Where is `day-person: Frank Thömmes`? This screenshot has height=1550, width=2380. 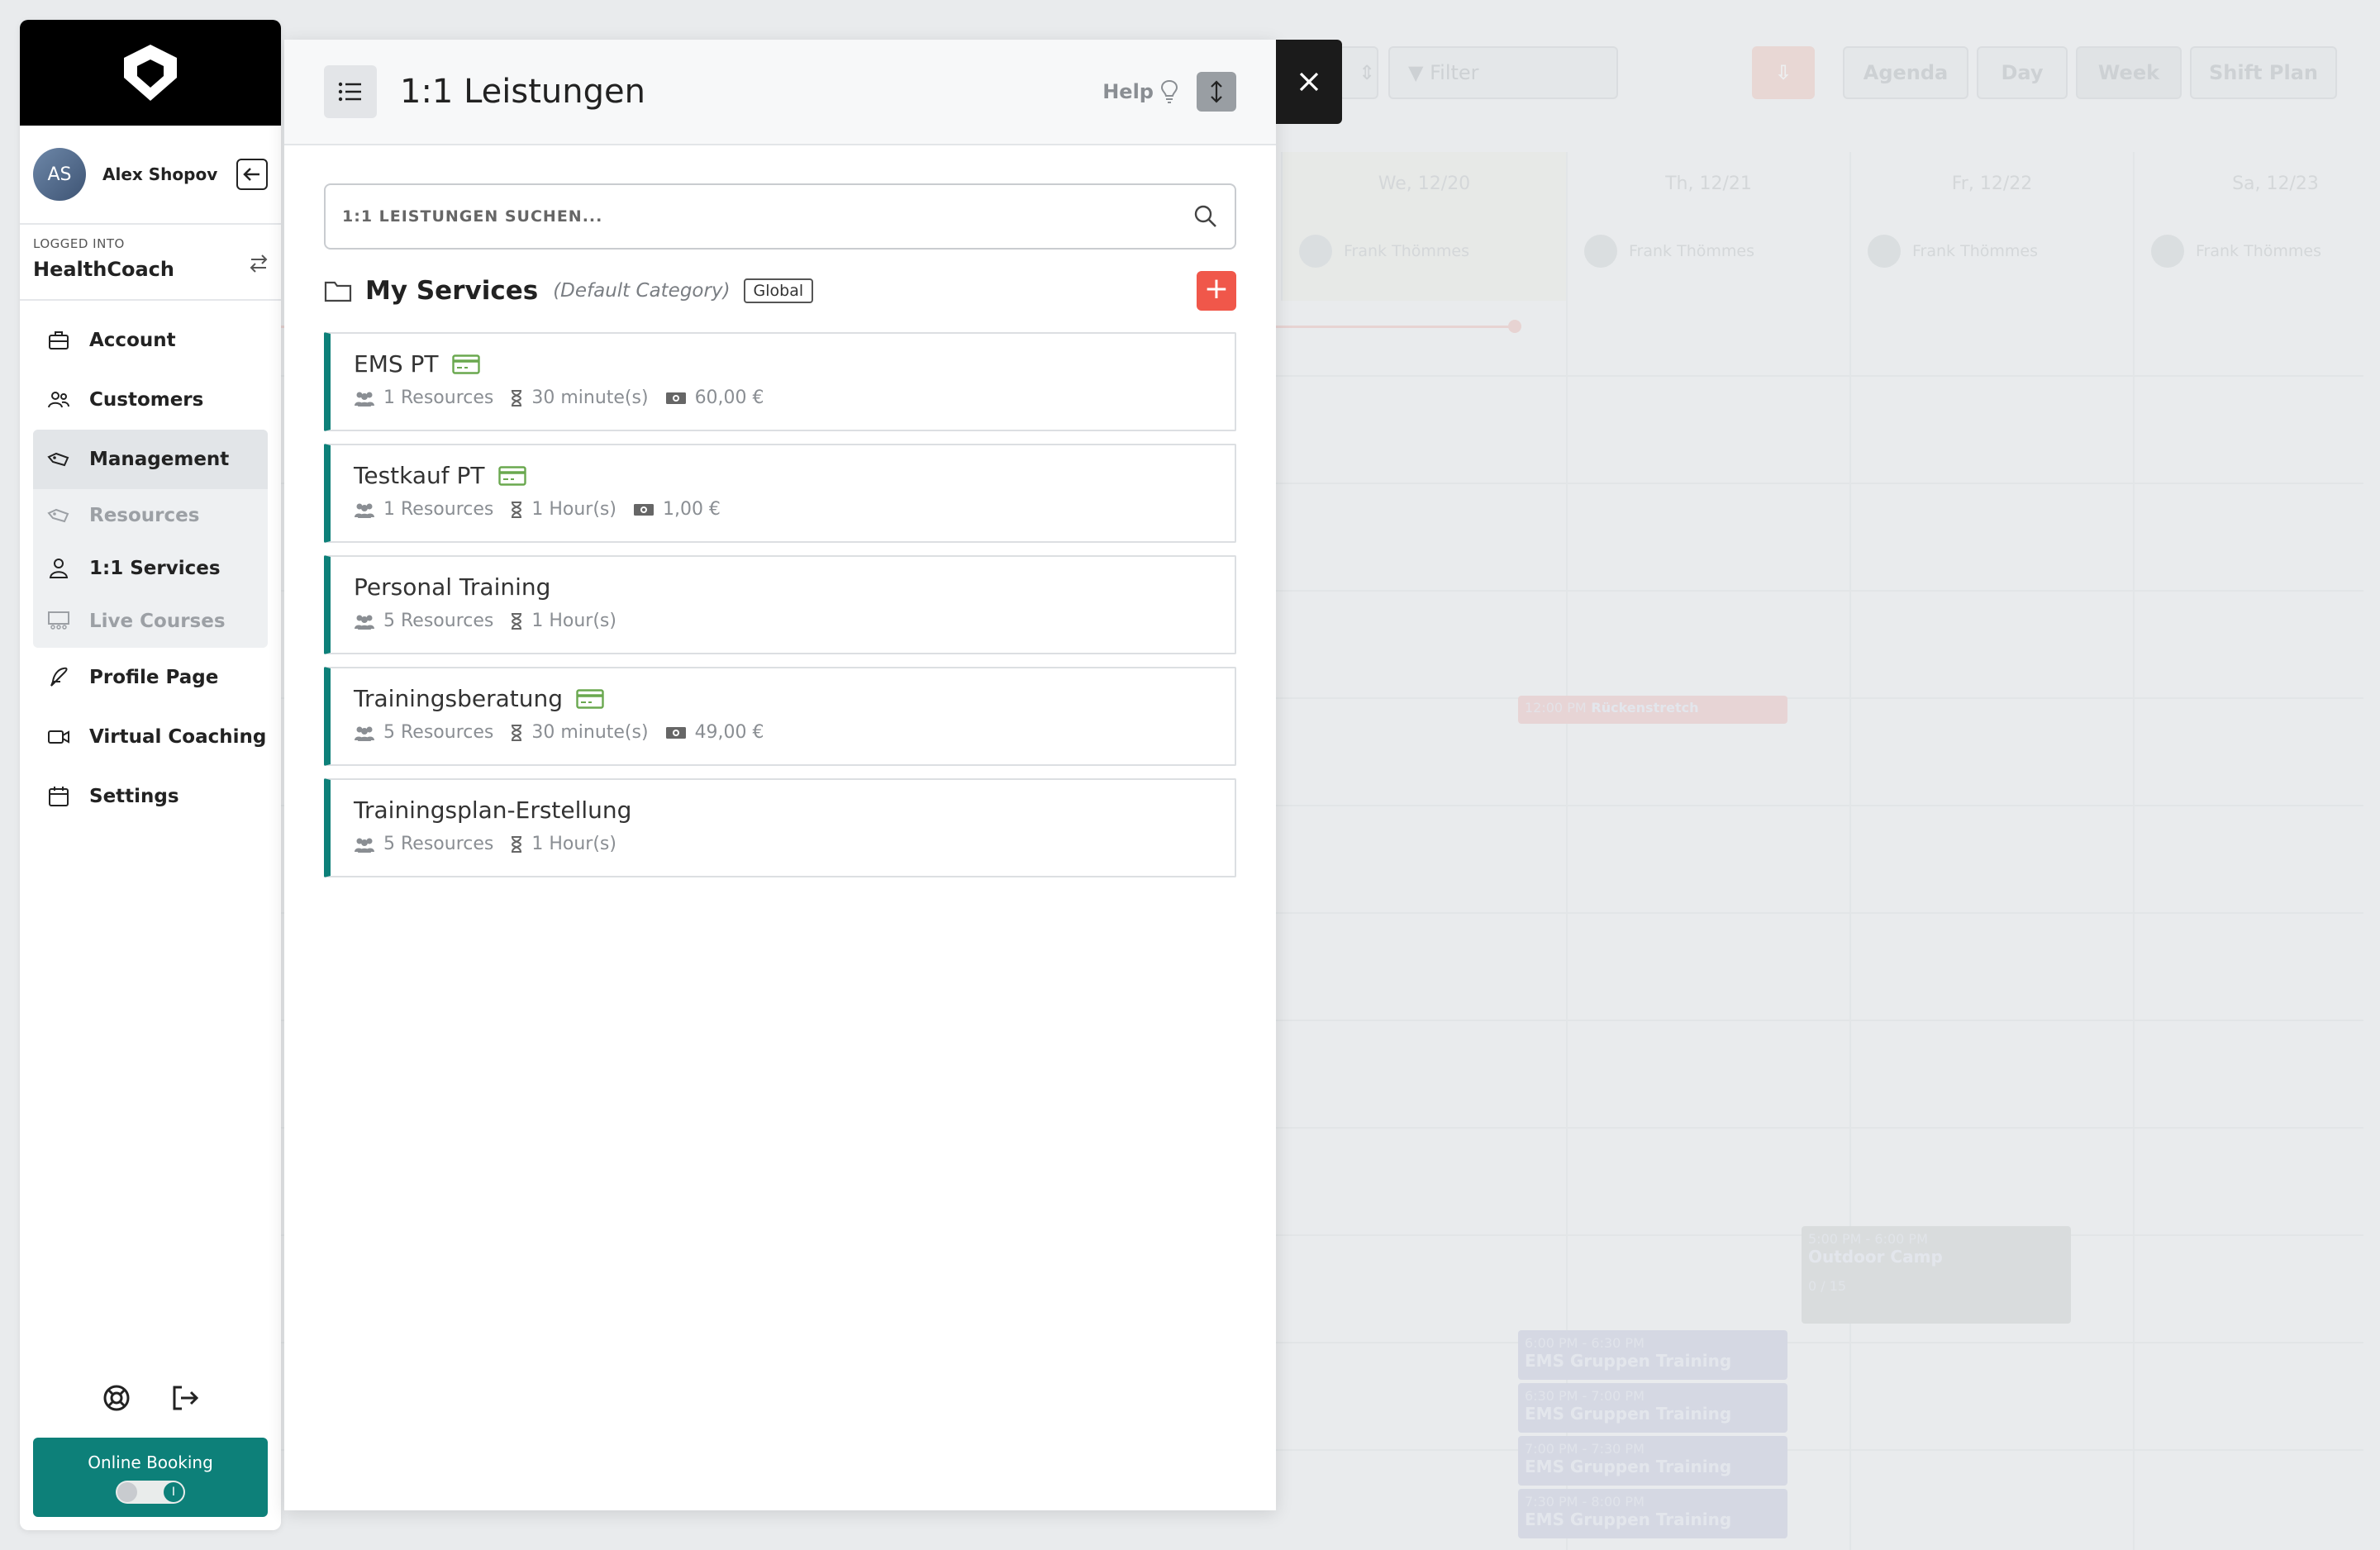
day-person: Frank Thömmes is located at coordinates (1384, 251).